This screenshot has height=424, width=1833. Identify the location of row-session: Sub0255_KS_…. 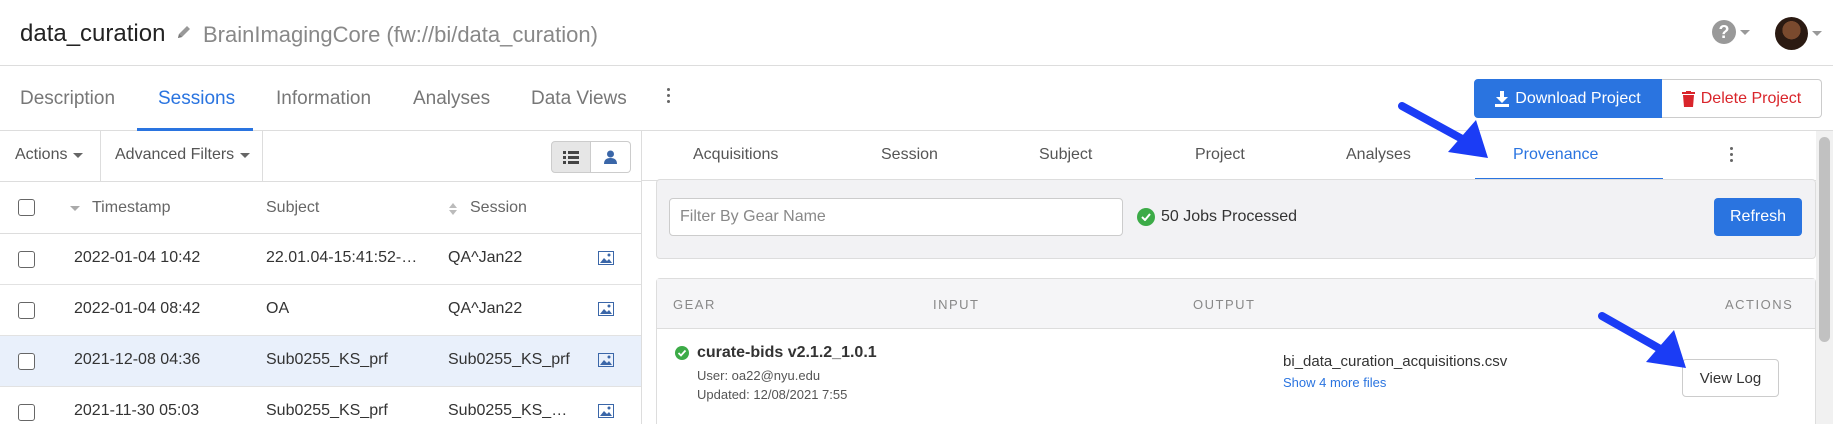
(508, 410).